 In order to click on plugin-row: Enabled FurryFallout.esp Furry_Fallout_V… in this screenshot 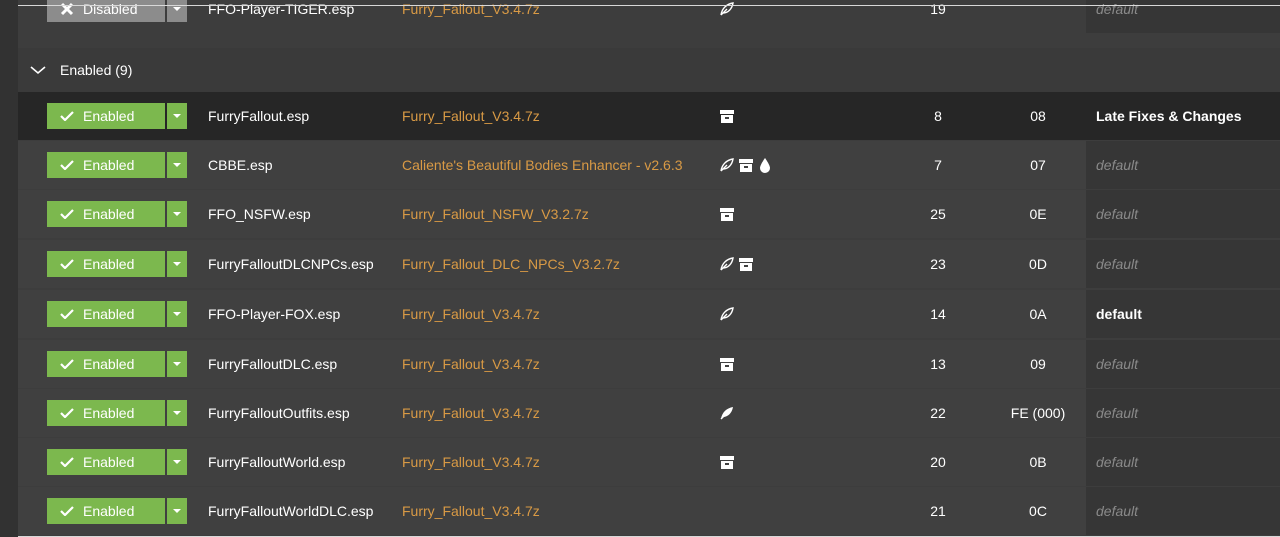, I will do `click(649, 116)`.